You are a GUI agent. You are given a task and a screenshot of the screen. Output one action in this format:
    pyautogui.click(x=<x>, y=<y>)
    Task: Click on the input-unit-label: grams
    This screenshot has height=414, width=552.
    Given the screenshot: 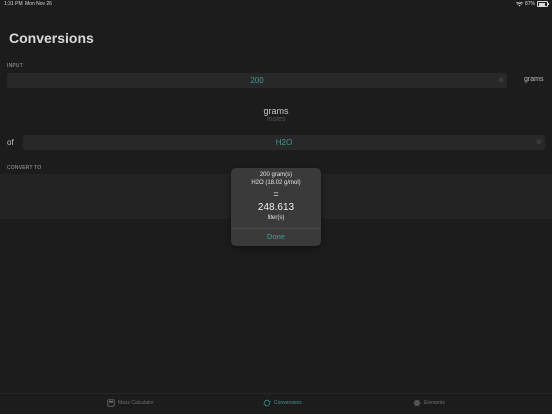 What is the action you would take?
    pyautogui.click(x=534, y=79)
    